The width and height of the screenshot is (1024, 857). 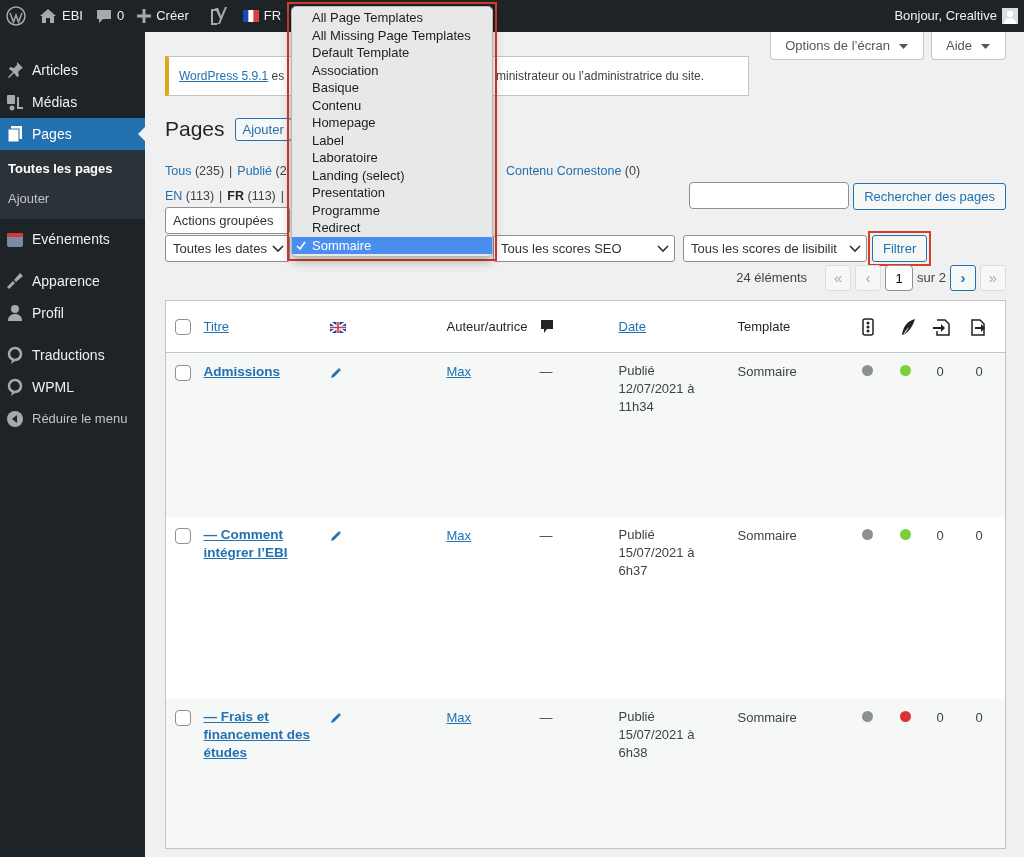 What do you see at coordinates (392, 228) in the screenshot?
I see `dropdown-option: Redirect` at bounding box center [392, 228].